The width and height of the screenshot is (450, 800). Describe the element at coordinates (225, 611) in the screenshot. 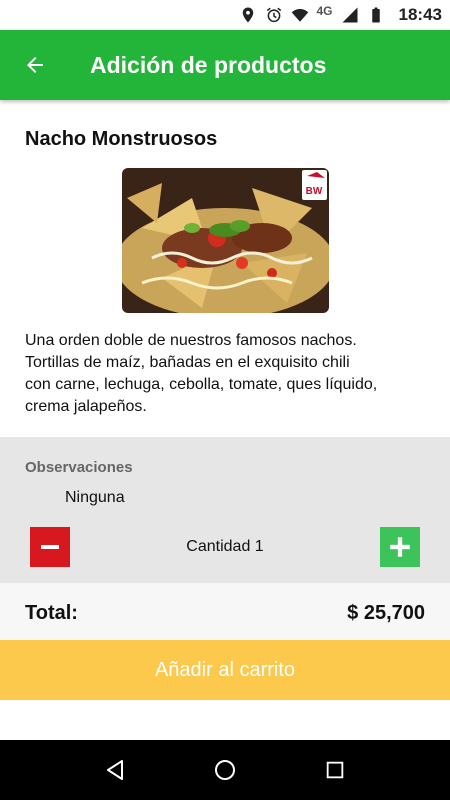

I see `total-row: Total: $ 25,700` at that location.